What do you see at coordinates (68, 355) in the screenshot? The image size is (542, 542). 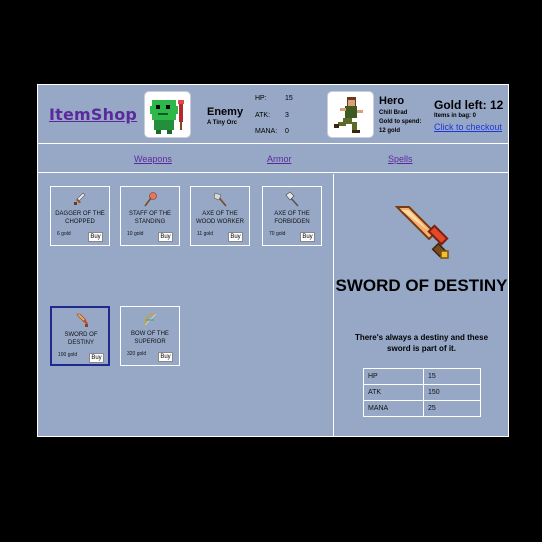 I see `item-price: 100 gold` at bounding box center [68, 355].